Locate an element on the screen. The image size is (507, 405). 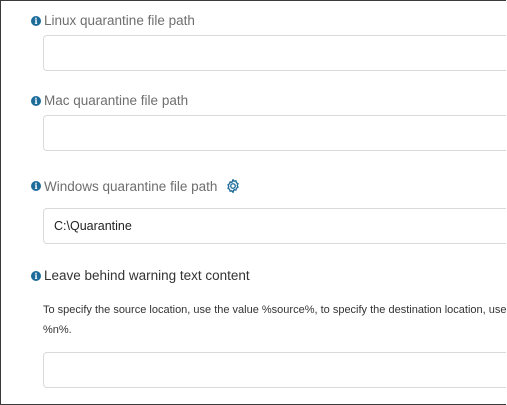
leave-behind-label-text: Leave behind warning text content is located at coordinates (147, 275).